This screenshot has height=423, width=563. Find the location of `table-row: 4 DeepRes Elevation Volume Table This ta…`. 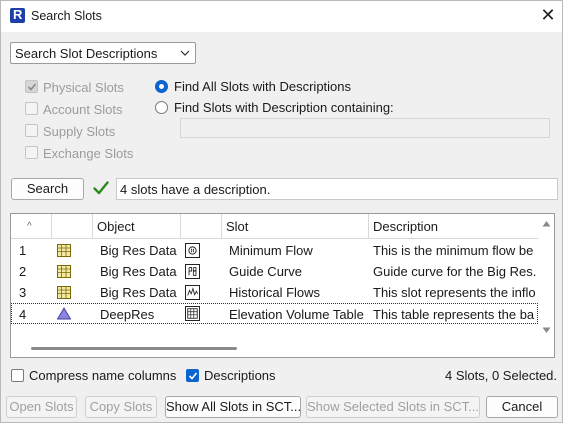

table-row: 4 DeepRes Elevation Volume Table This ta… is located at coordinates (274, 313).